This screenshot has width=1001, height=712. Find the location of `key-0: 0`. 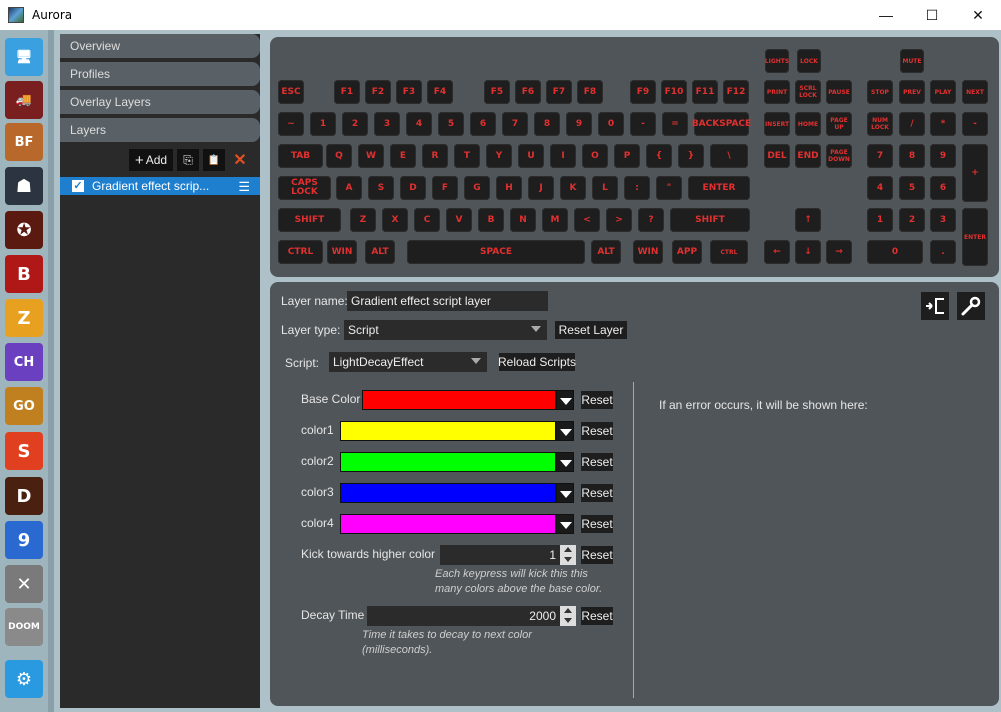

key-0: 0 is located at coordinates (895, 252).